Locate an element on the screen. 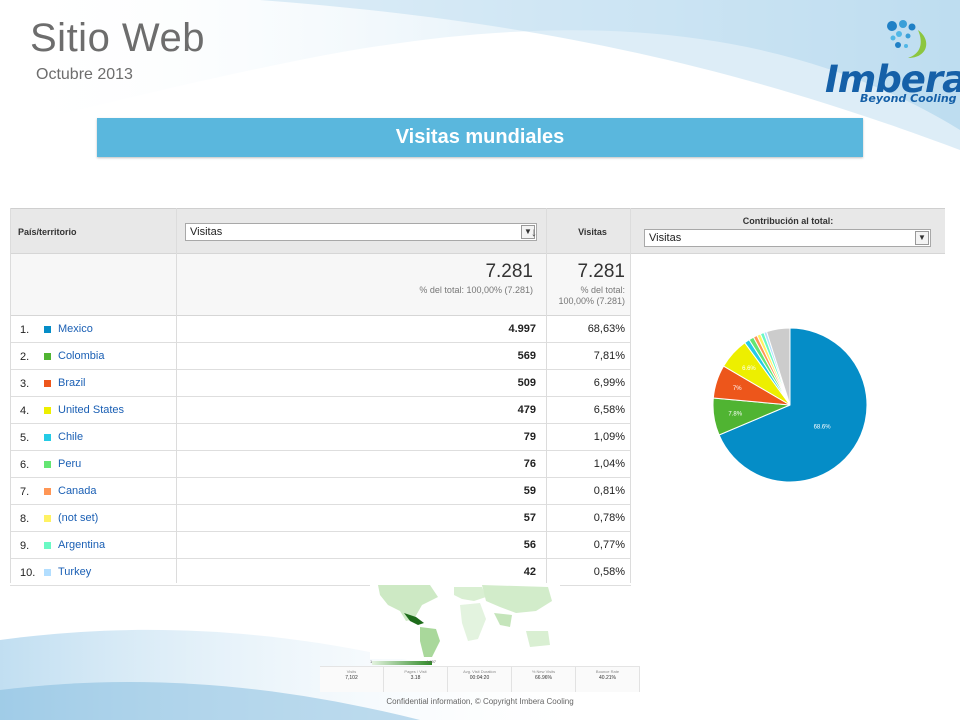 This screenshot has width=960, height=720. country-link: Peru is located at coordinates (69, 464).